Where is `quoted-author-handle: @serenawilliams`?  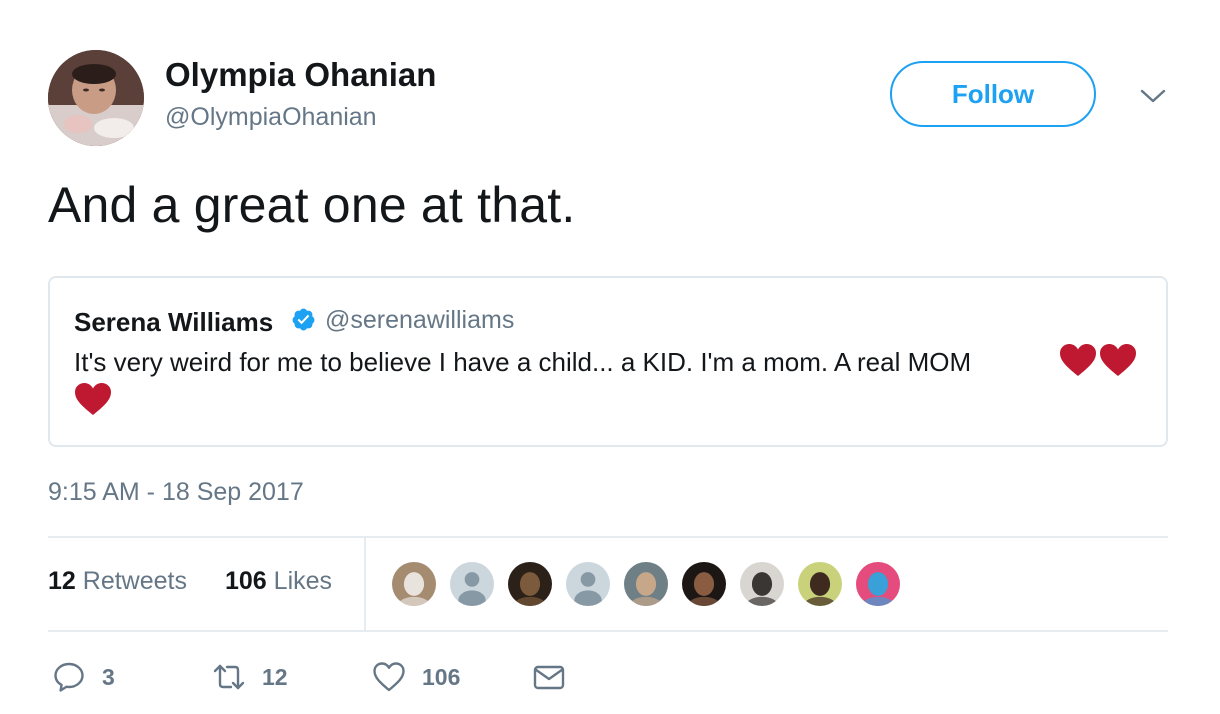 quoted-author-handle: @serenawilliams is located at coordinates (420, 320).